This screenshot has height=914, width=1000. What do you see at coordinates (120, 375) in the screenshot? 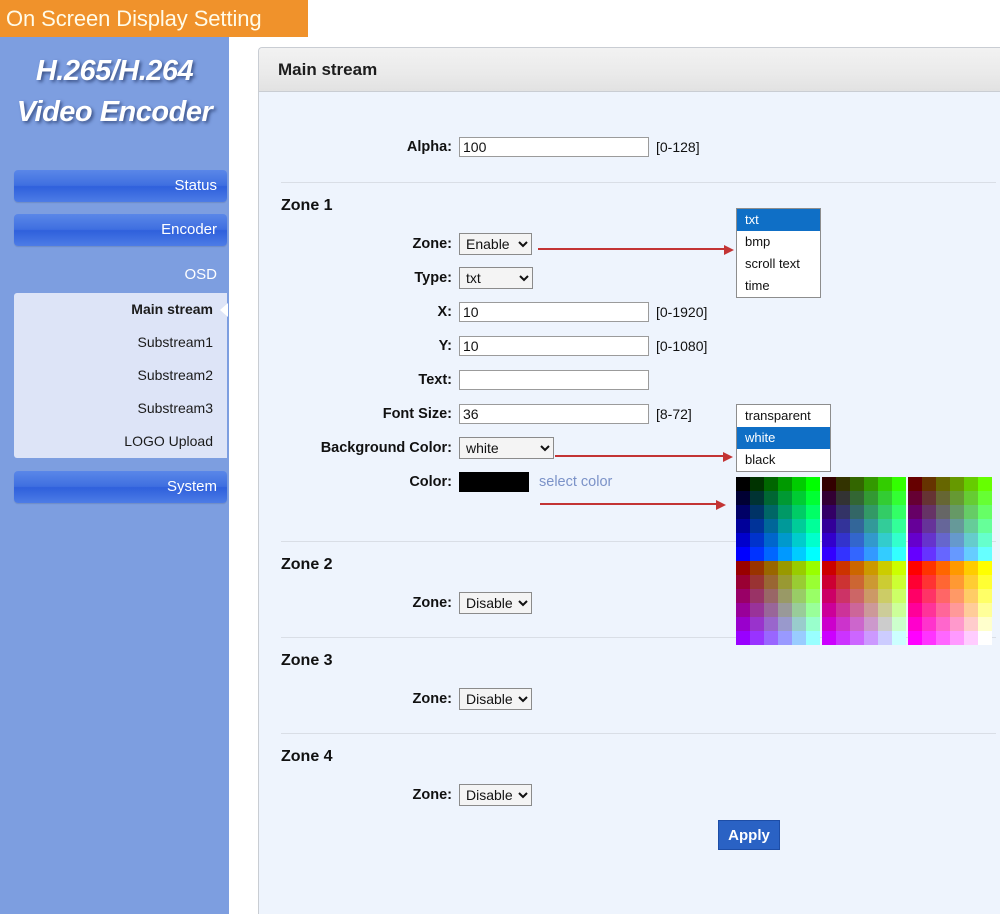
I see `sidebar-subitem-substream2: Substream2` at bounding box center [120, 375].